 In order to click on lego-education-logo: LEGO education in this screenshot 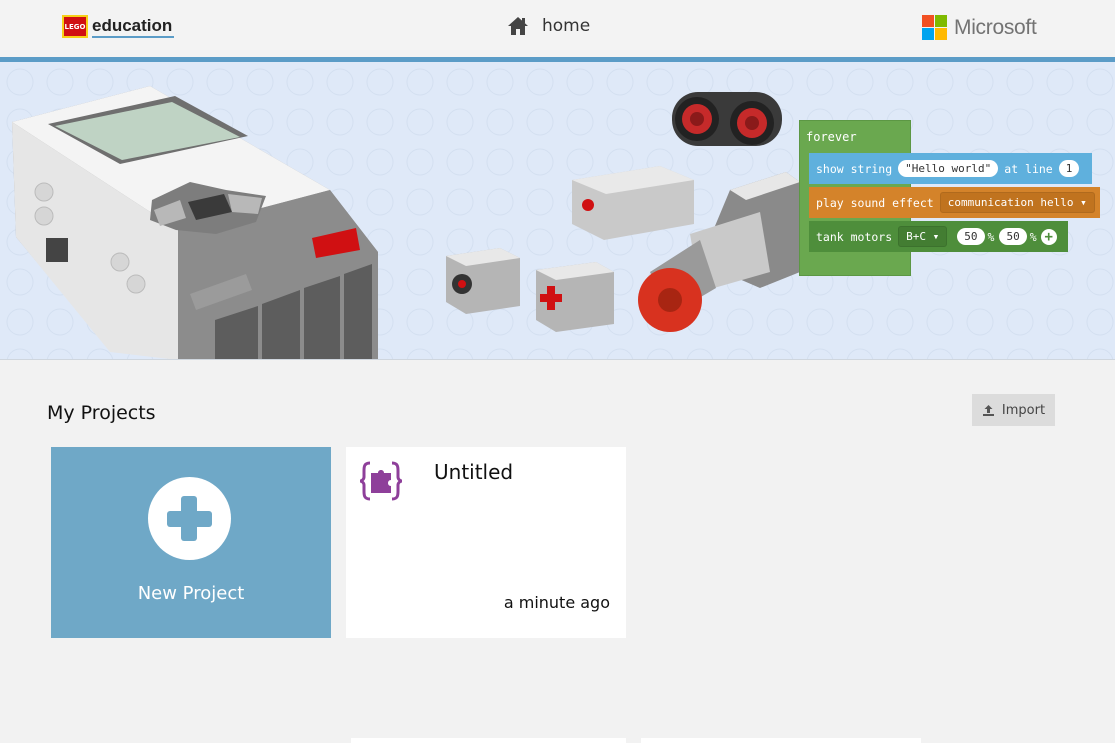, I will do `click(118, 26)`.